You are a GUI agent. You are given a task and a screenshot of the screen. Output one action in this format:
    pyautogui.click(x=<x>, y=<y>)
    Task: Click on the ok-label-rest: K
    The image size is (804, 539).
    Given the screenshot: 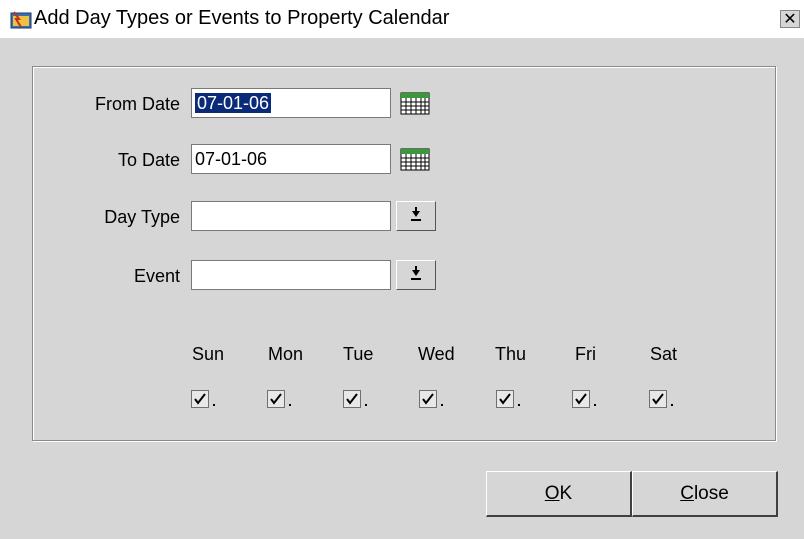 What is the action you would take?
    pyautogui.click(x=566, y=493)
    